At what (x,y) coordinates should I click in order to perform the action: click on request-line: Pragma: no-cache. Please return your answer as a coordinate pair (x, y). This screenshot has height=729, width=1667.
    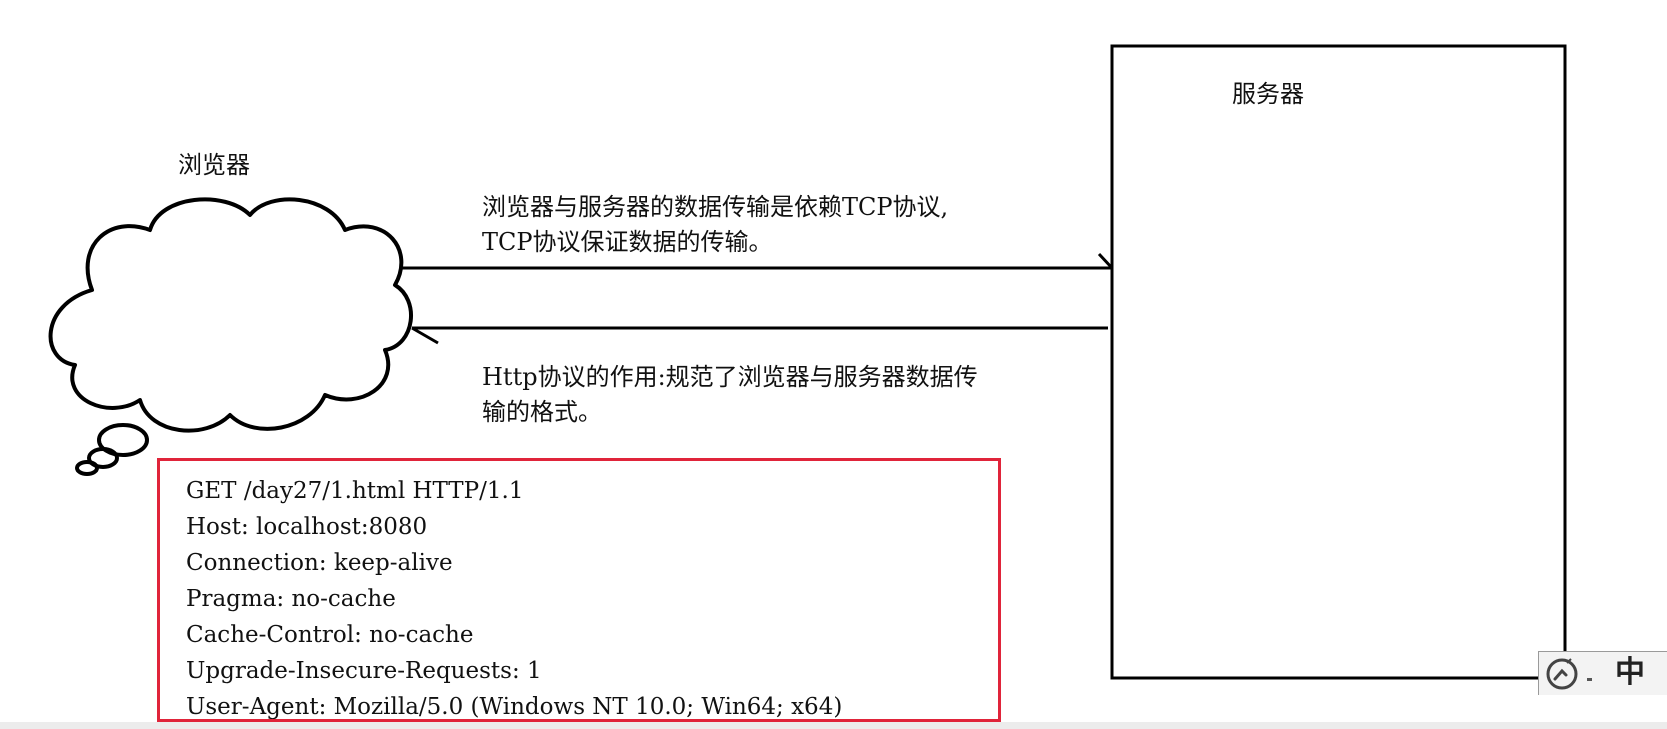
    Looking at the image, I should click on (291, 599).